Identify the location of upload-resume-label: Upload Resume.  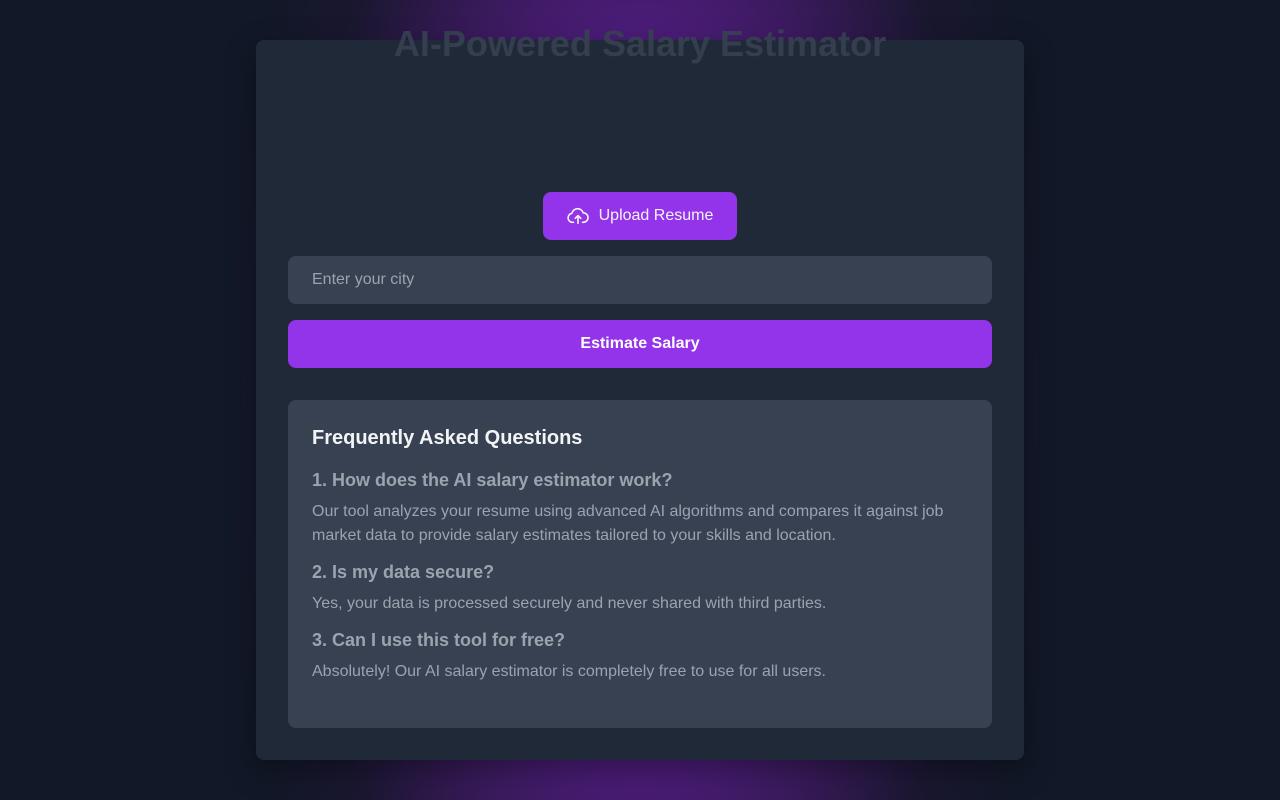
(656, 215).